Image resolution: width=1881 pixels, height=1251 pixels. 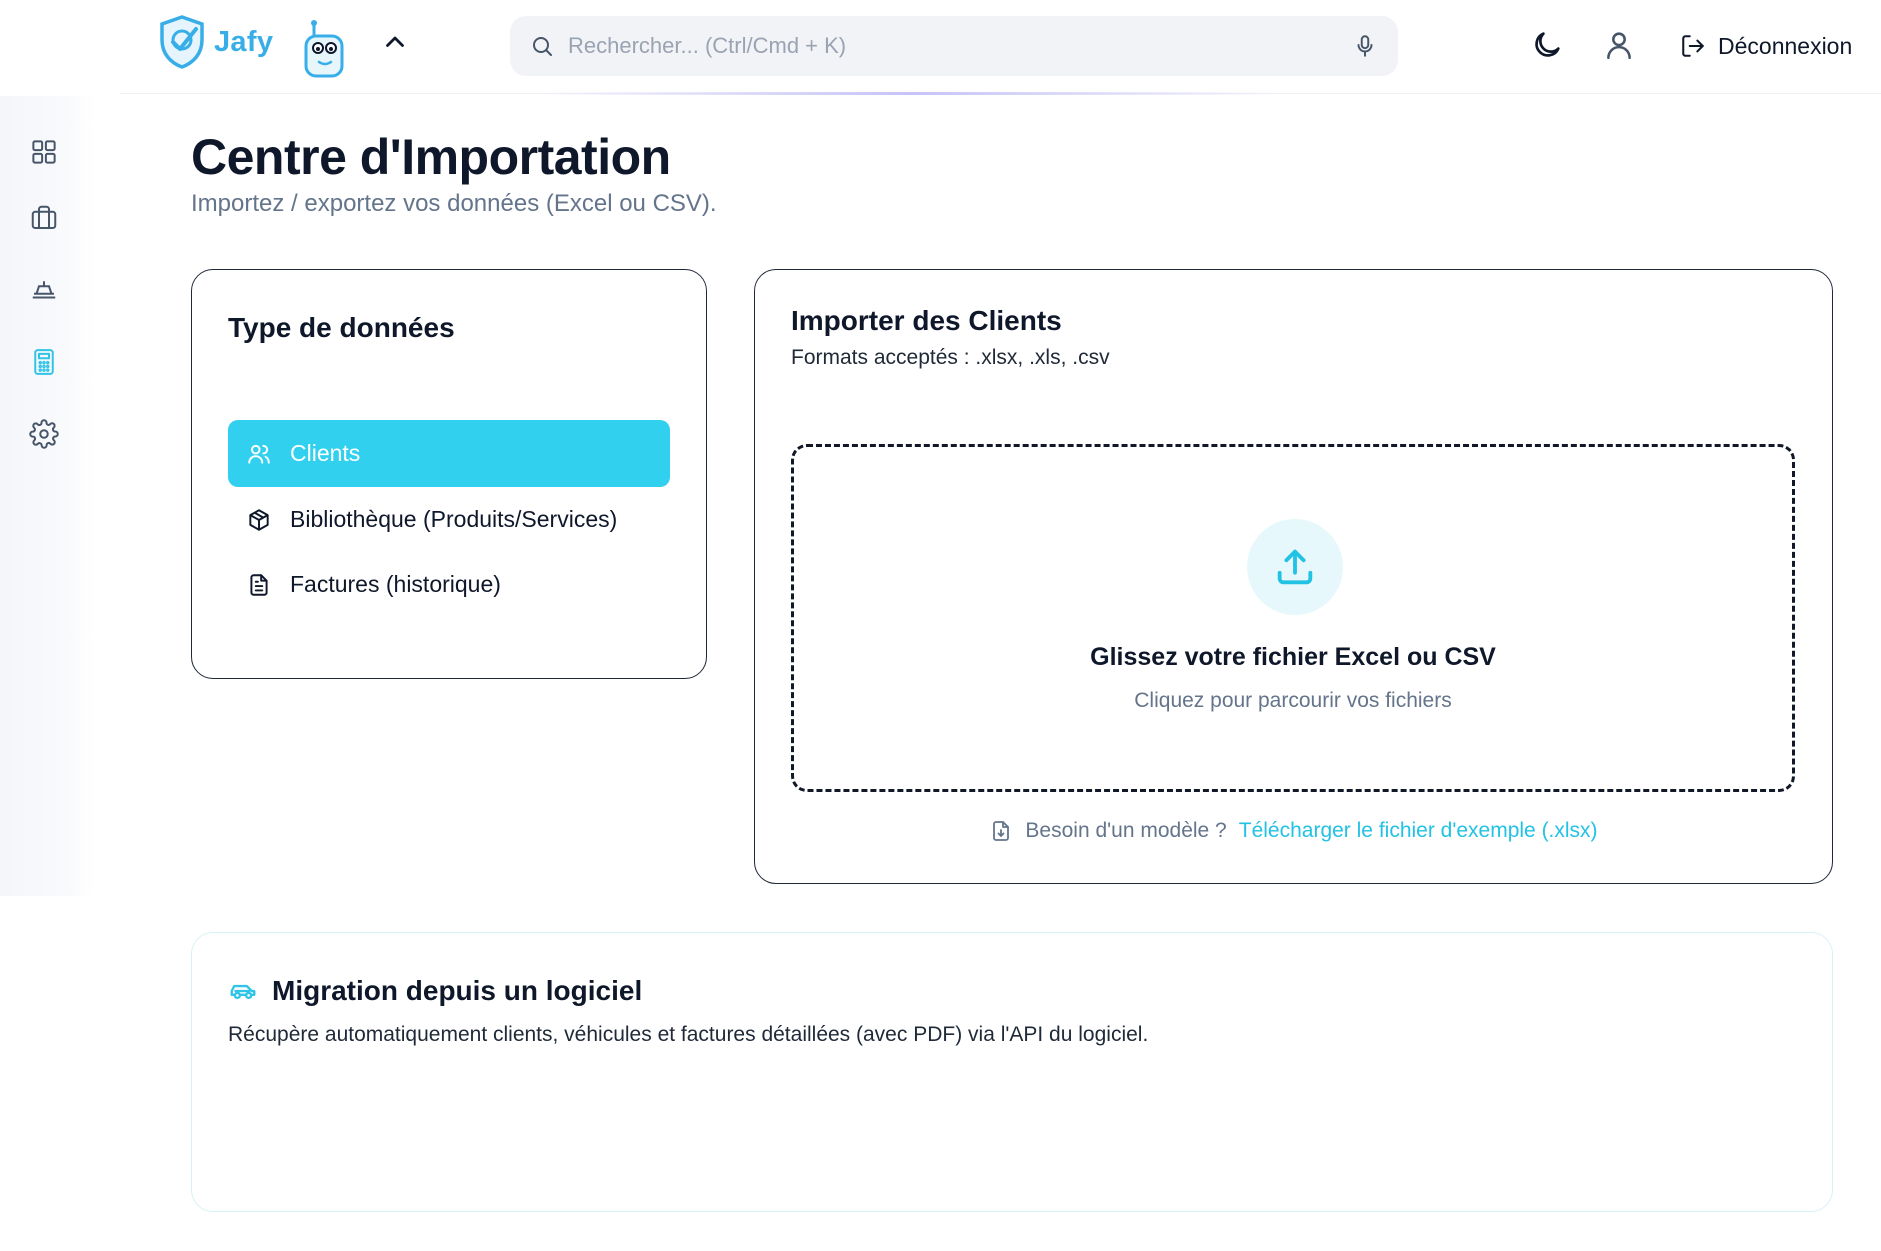 I want to click on data-type-label: Factures (historique), so click(x=395, y=584).